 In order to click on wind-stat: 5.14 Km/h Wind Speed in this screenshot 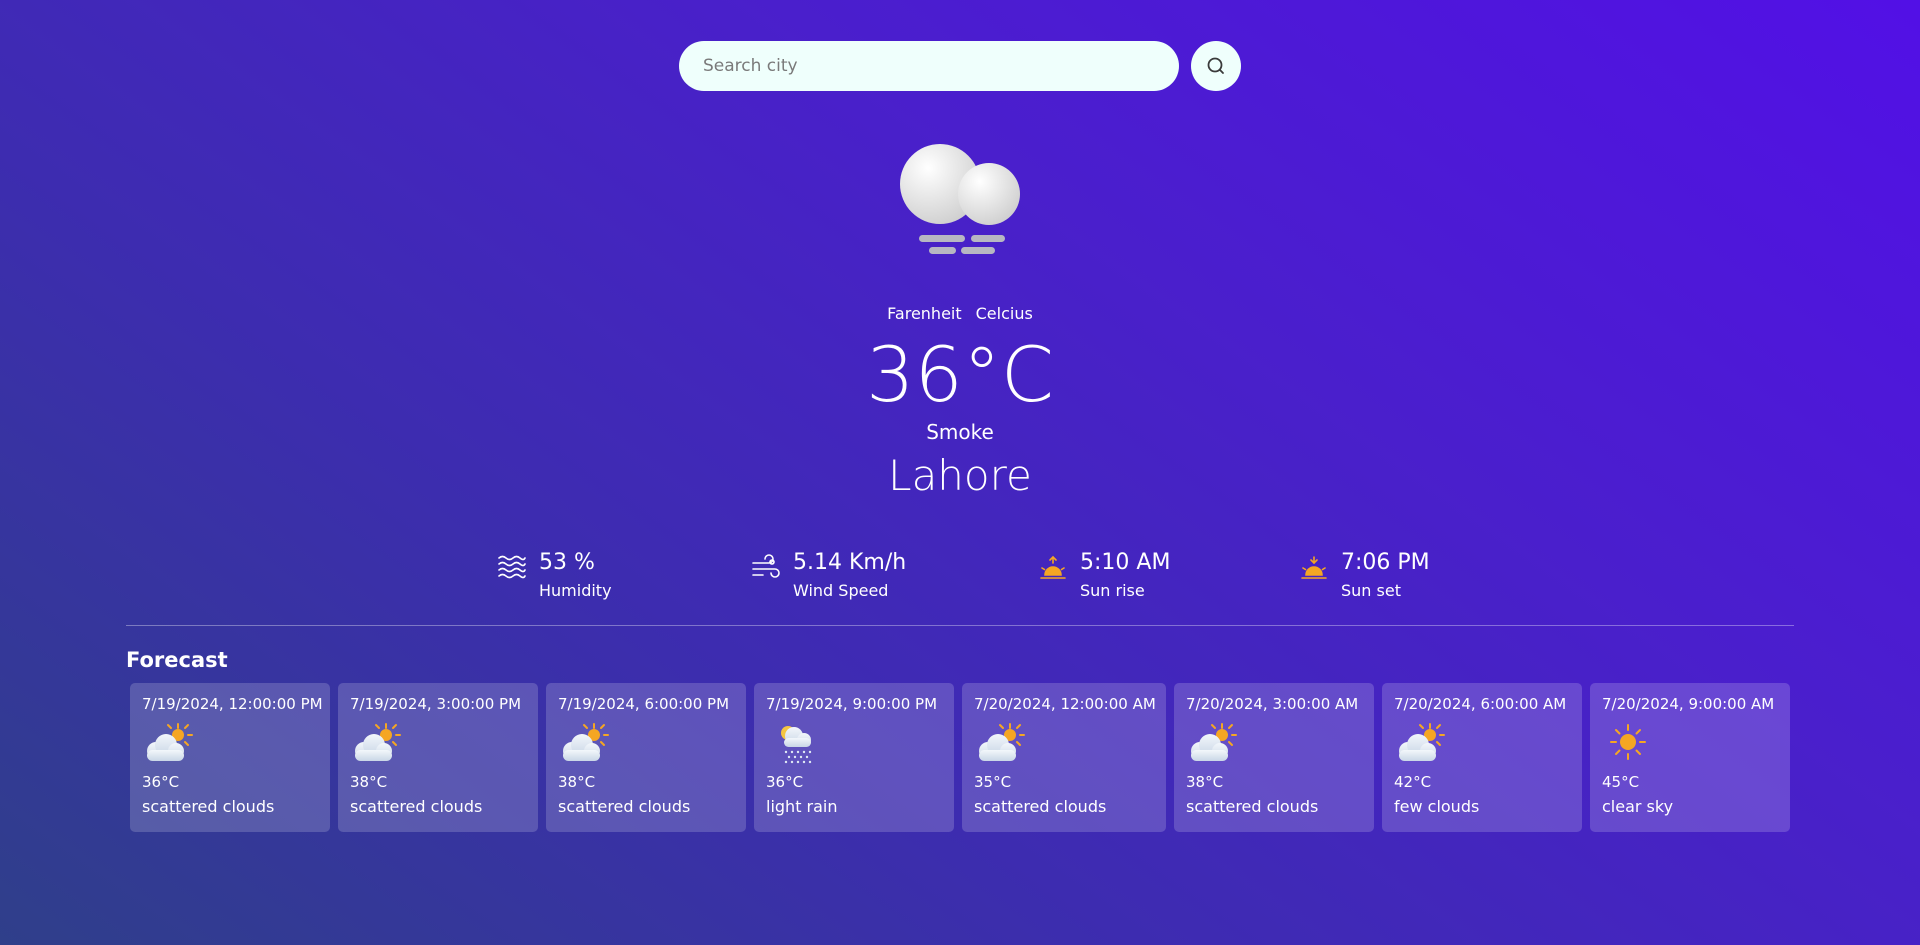, I will do `click(828, 575)`.